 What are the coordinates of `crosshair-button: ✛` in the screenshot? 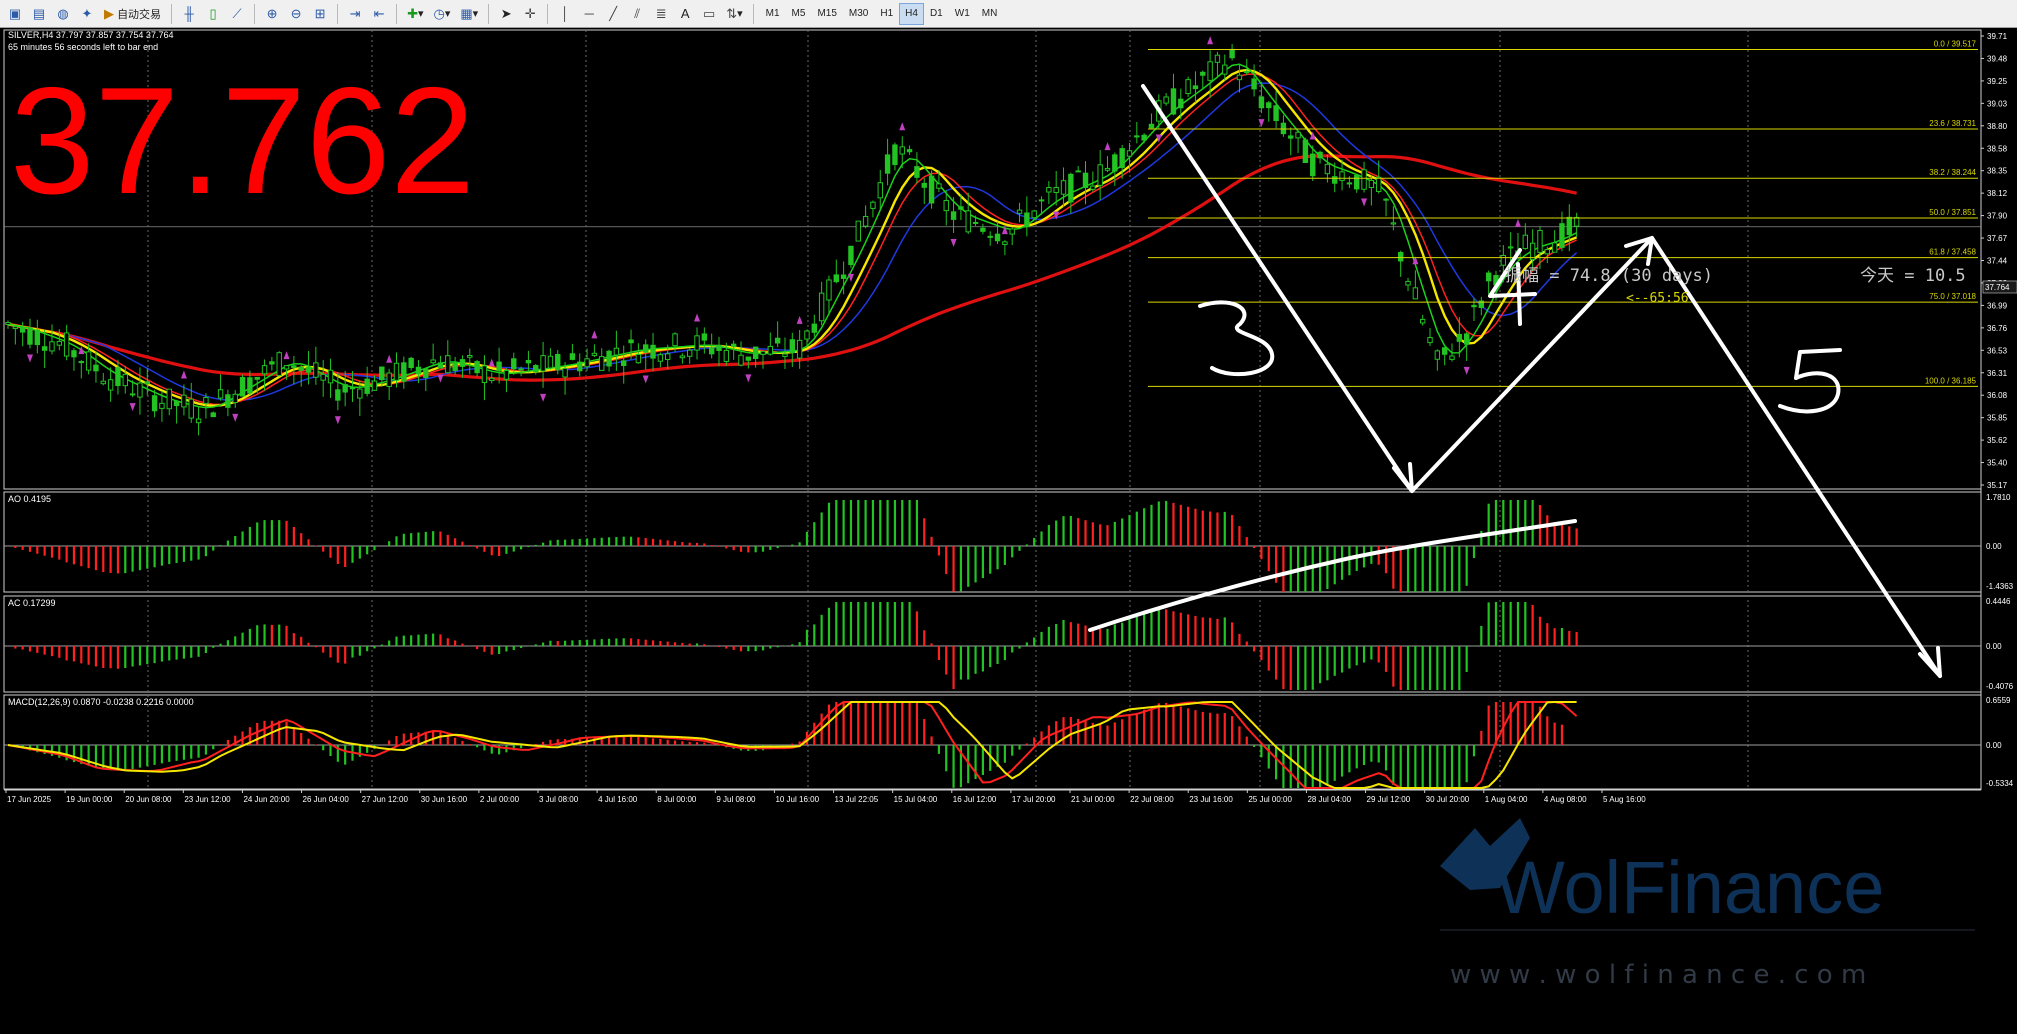 It's located at (530, 14).